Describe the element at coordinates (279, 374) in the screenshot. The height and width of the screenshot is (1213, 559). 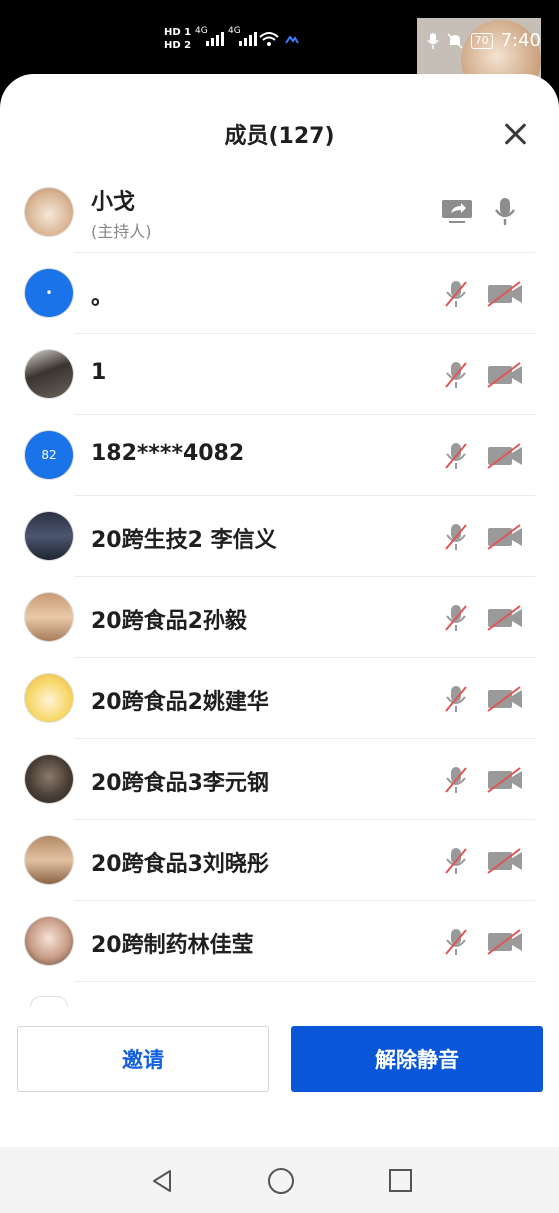
I see `member-row: 1` at that location.